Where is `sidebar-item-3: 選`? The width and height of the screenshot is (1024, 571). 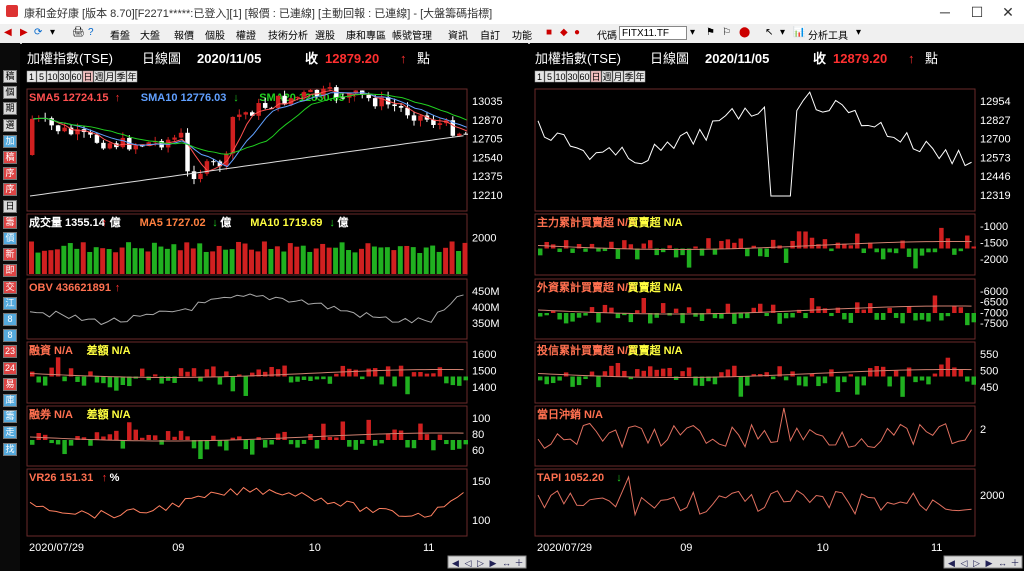
sidebar-item-3: 選 is located at coordinates (10, 125).